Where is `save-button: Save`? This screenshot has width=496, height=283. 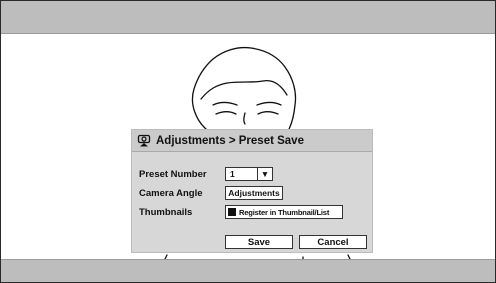
save-button: Save is located at coordinates (259, 242).